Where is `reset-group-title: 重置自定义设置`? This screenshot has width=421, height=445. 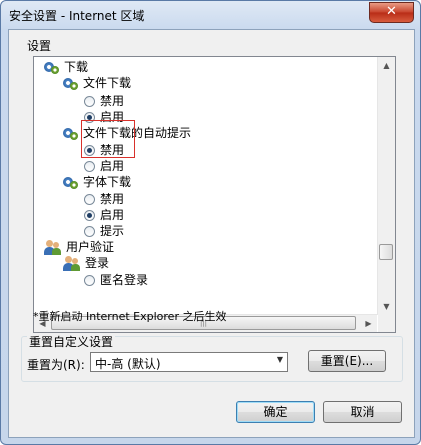
reset-group-title: 重置自定义设置 is located at coordinates (71, 341).